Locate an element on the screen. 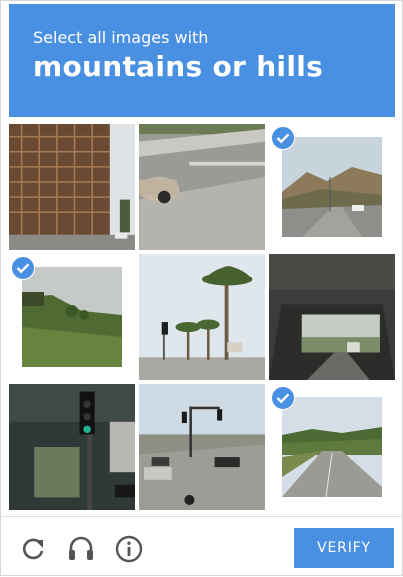 The image size is (403, 577). reload-icon is located at coordinates (33, 549).